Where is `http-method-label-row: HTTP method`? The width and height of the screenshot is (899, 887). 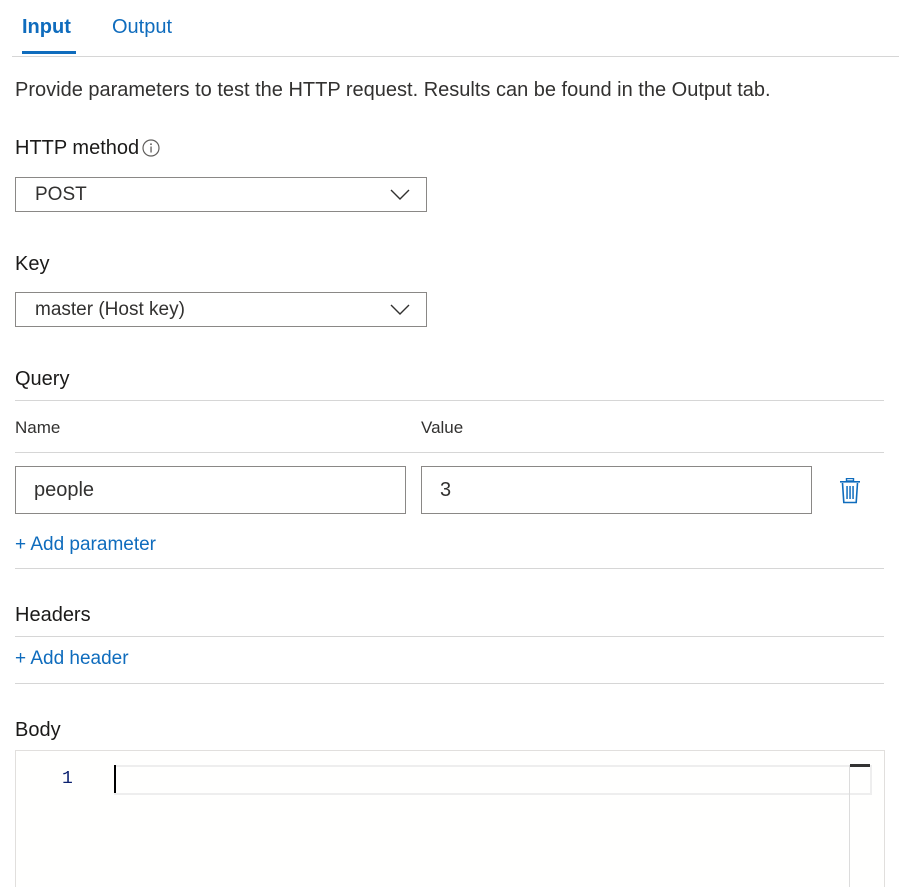
http-method-label-row: HTTP method is located at coordinates (88, 150).